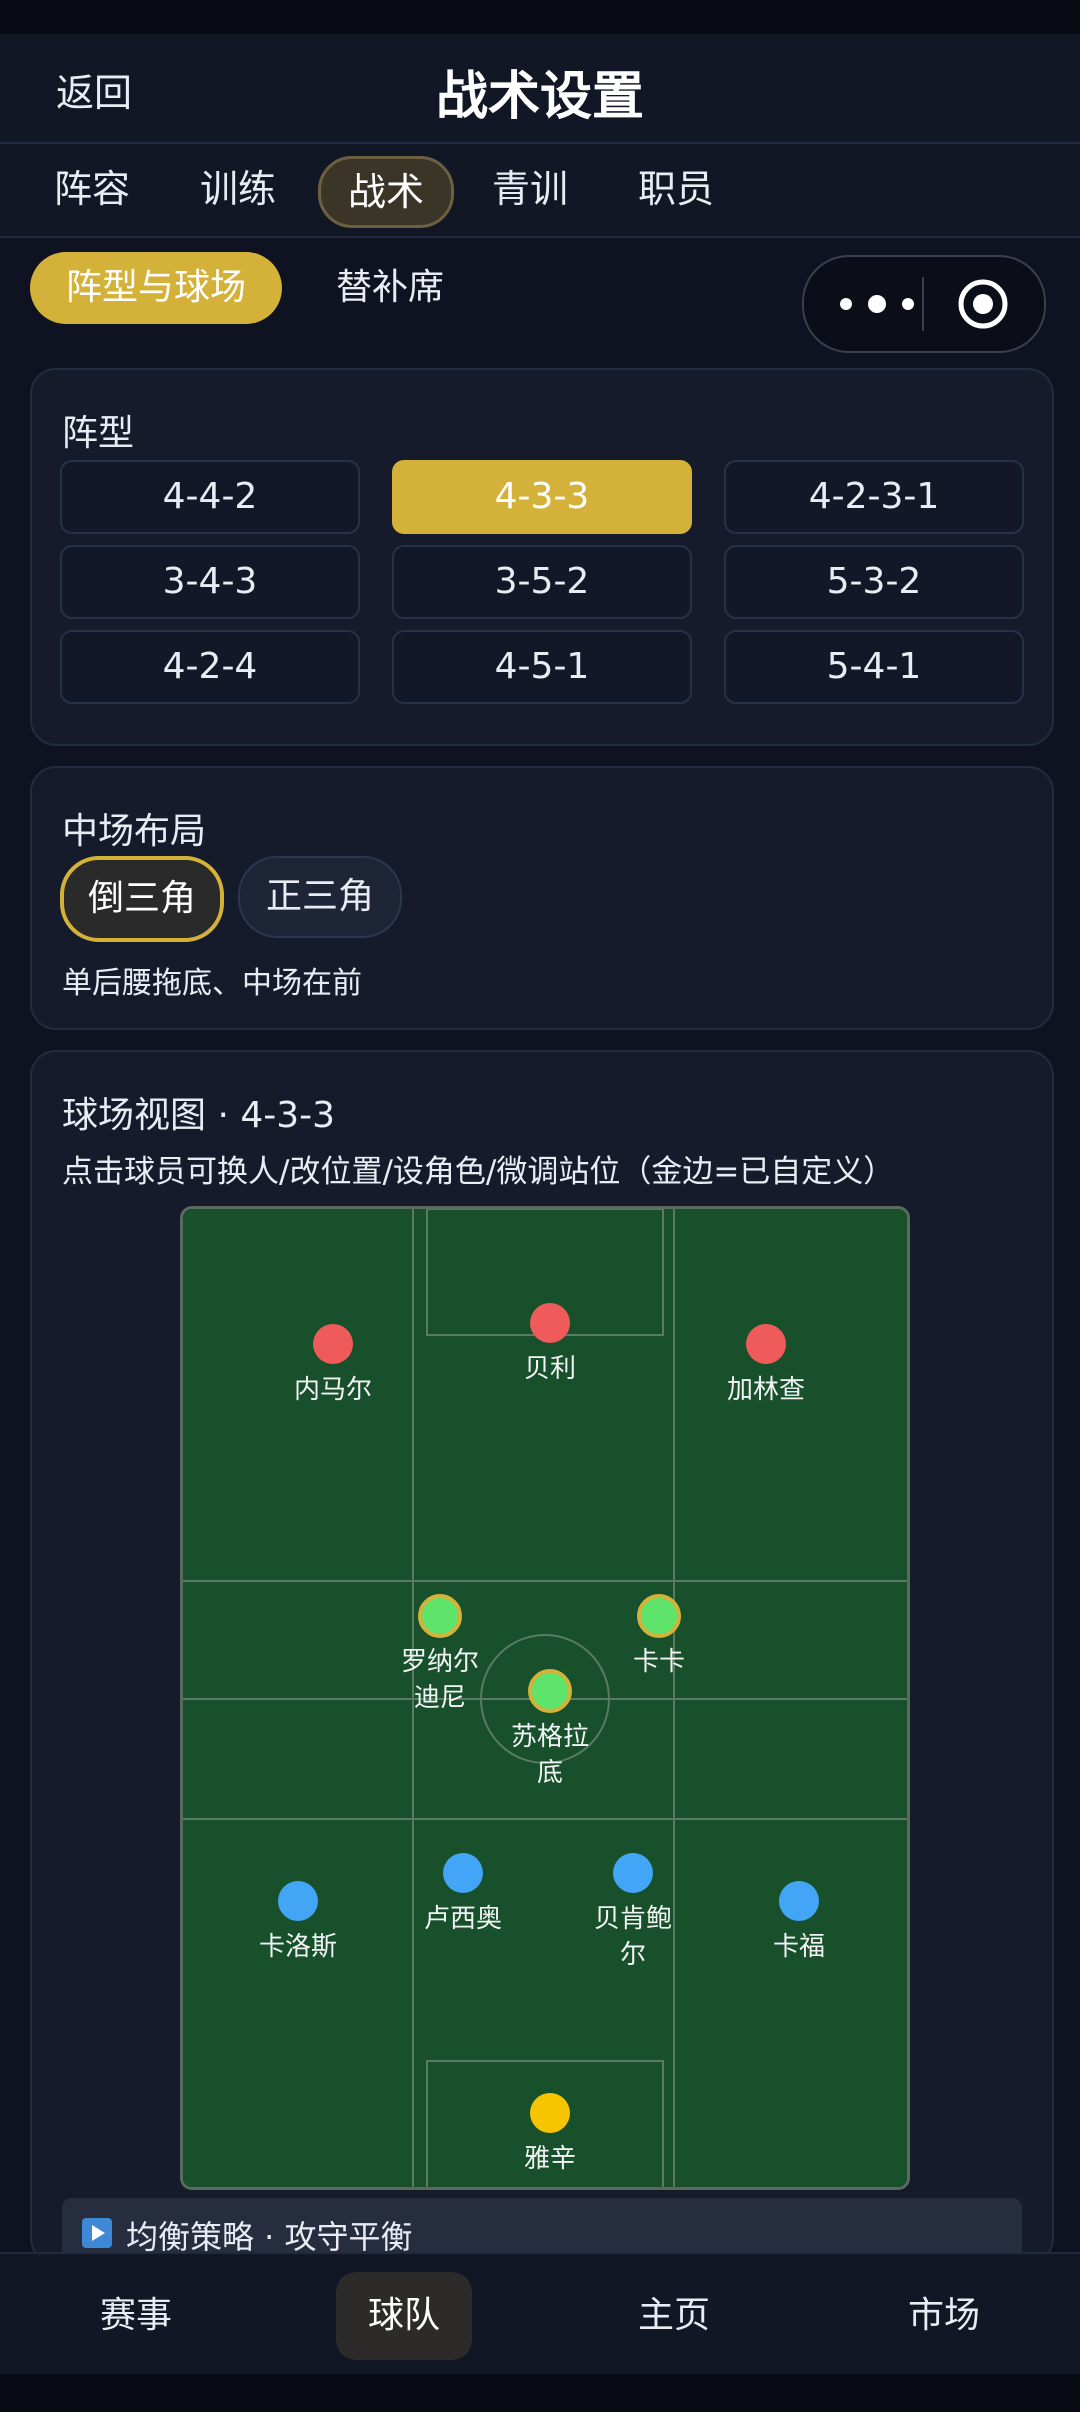  What do you see at coordinates (874, 667) in the screenshot?
I see `formation-option: 5-4-1` at bounding box center [874, 667].